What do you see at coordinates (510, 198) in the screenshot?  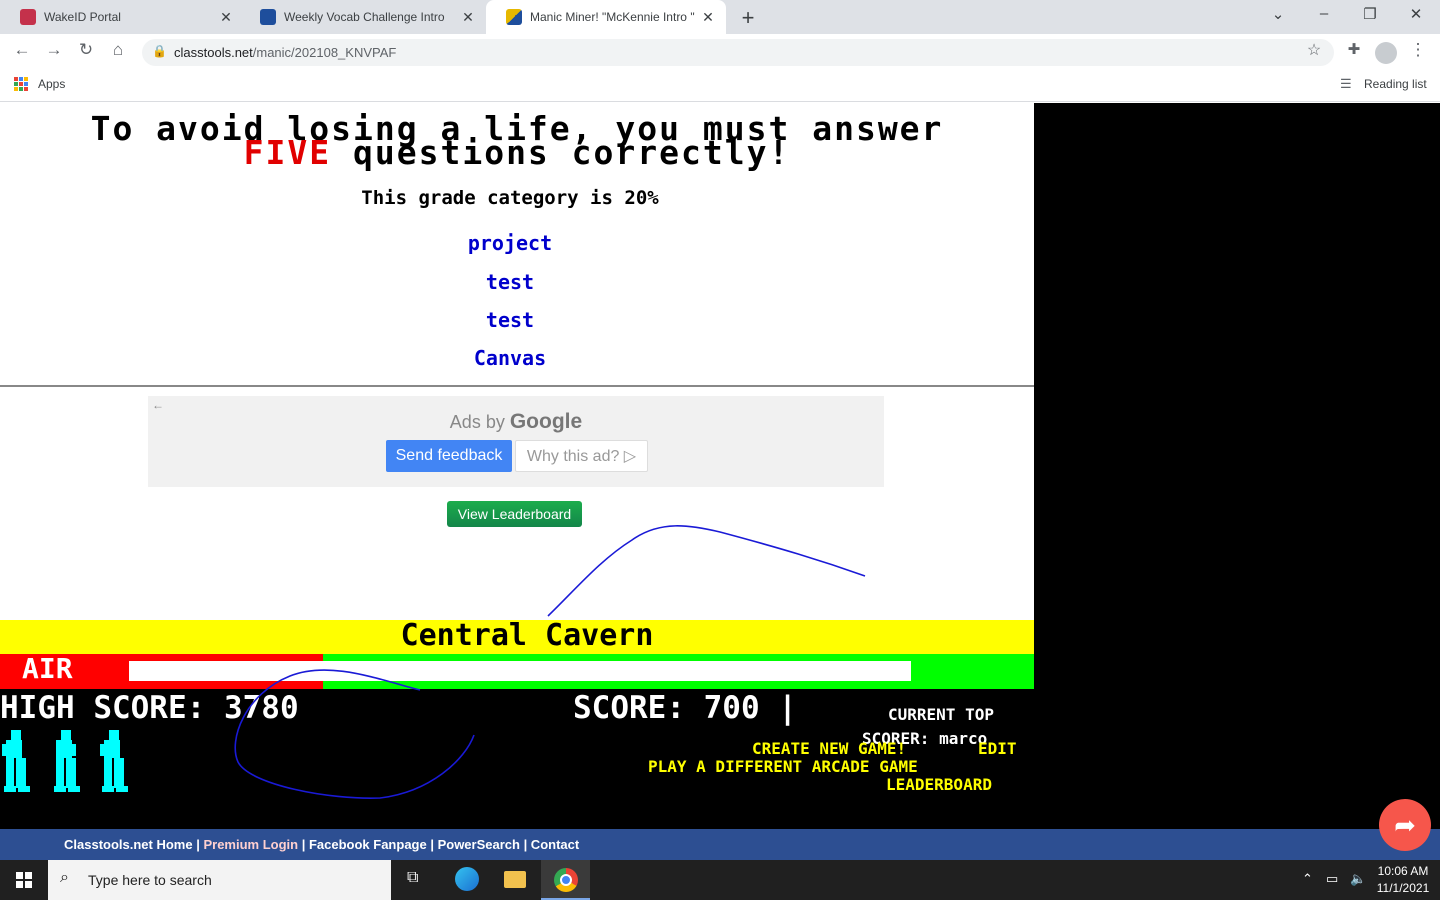 I see `grade-category-text: This grade category is 20%` at bounding box center [510, 198].